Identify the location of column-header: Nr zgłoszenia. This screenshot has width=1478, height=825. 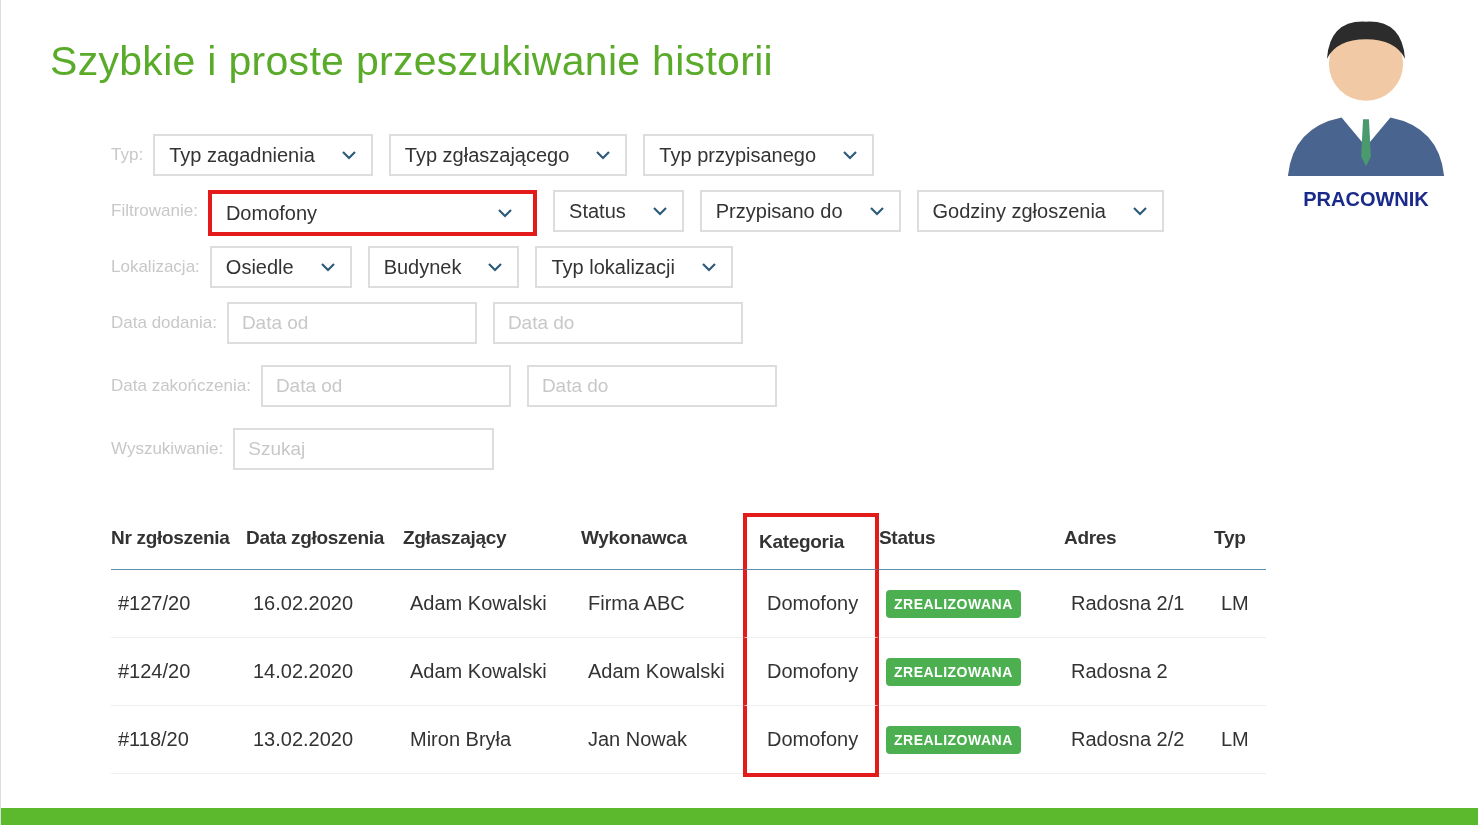
(178, 541).